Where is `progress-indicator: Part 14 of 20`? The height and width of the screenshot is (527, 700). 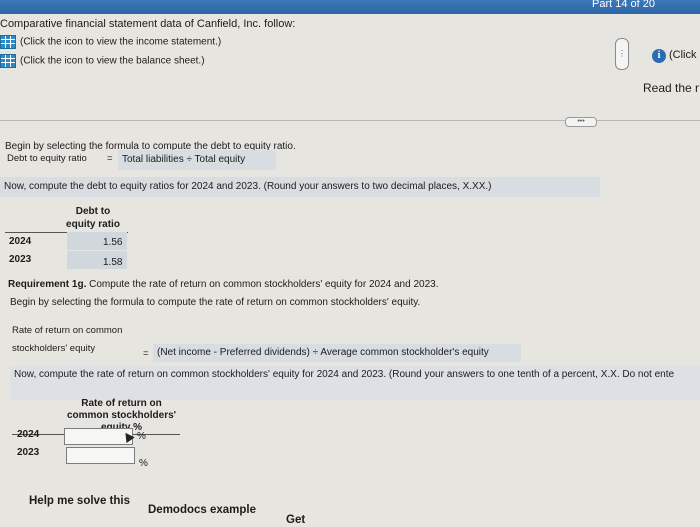 progress-indicator: Part 14 of 20 is located at coordinates (623, 5).